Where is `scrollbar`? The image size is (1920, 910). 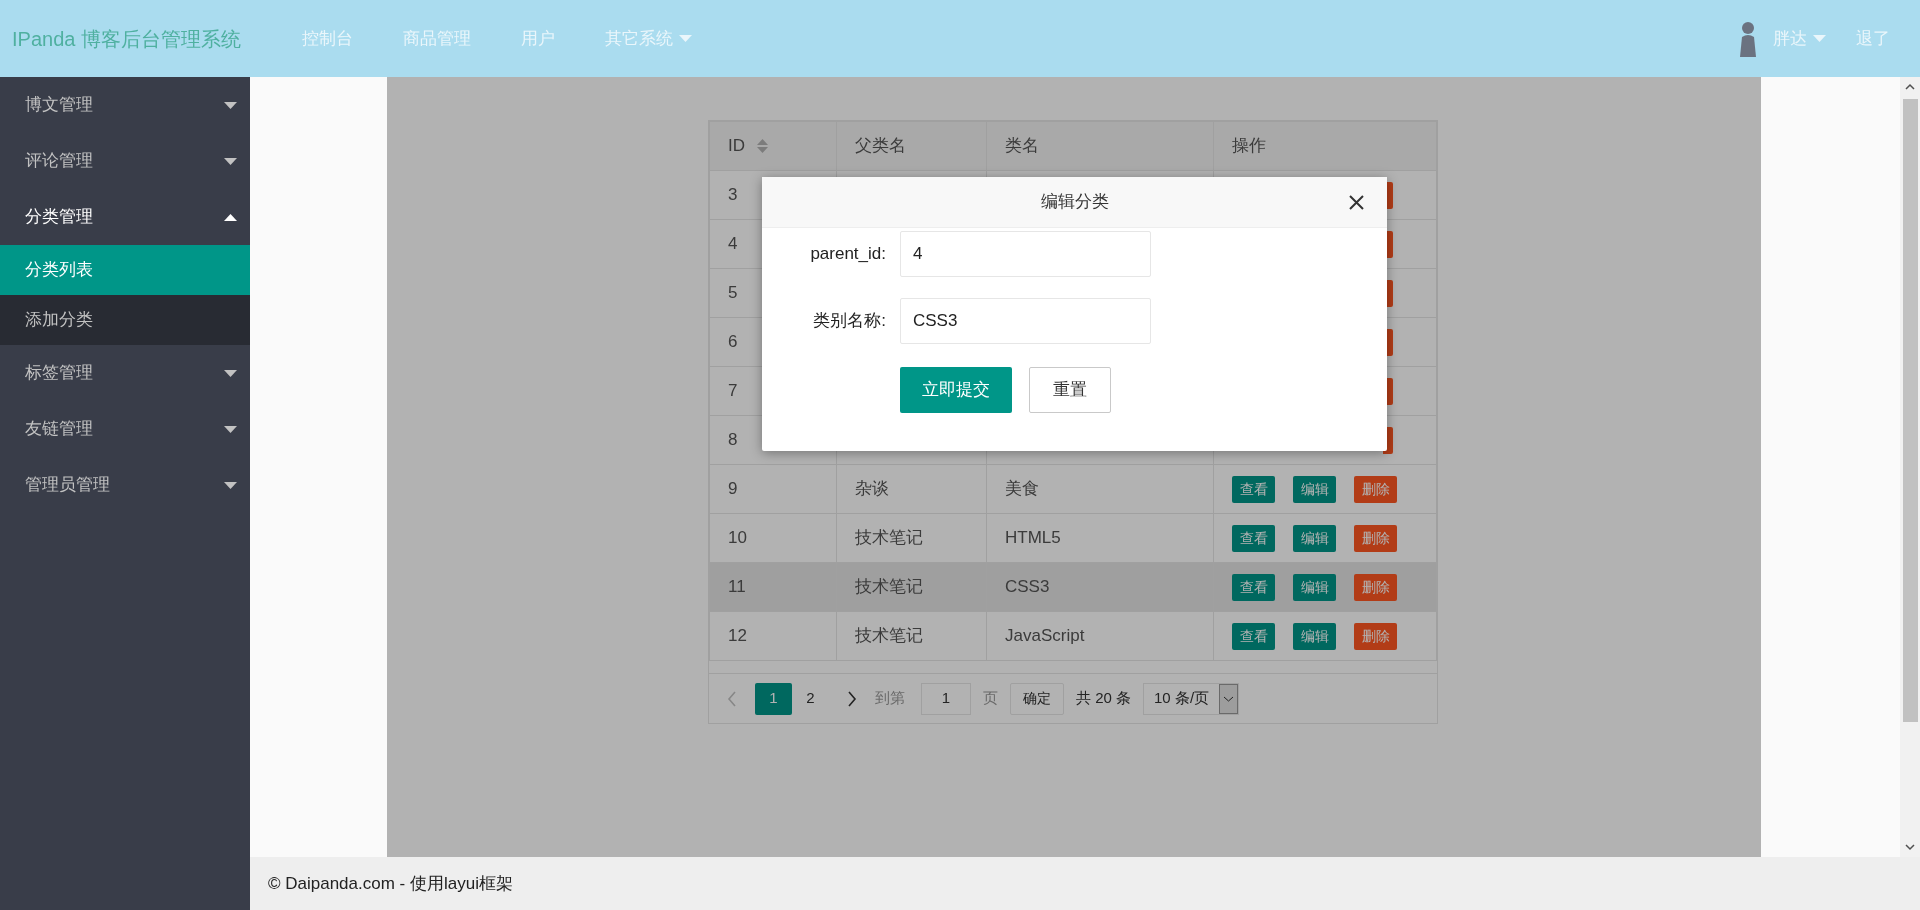
scrollbar is located at coordinates (1910, 467).